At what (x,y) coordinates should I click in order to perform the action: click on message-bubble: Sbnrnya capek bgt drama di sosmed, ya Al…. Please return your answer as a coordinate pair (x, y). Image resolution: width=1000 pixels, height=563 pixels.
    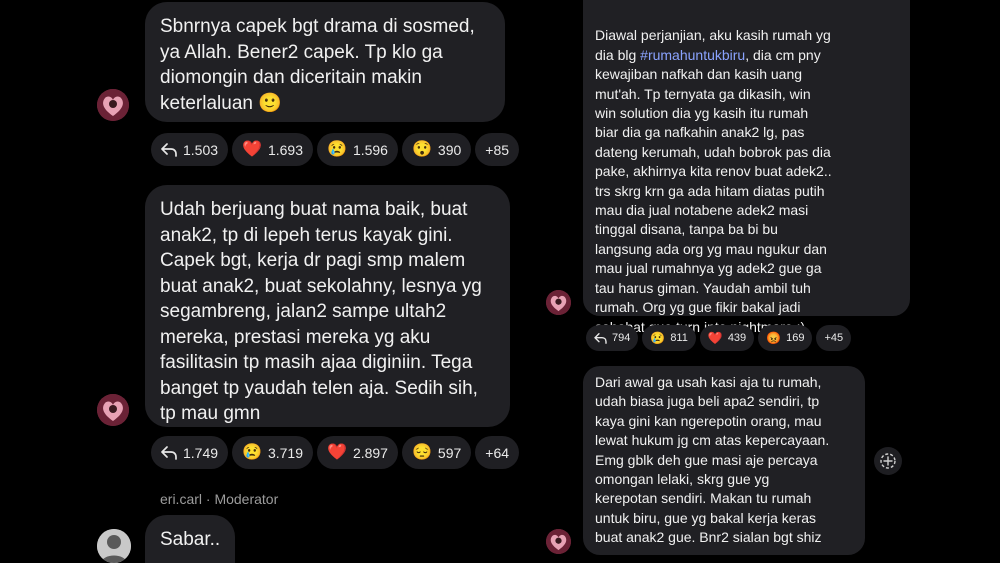
    Looking at the image, I should click on (325, 62).